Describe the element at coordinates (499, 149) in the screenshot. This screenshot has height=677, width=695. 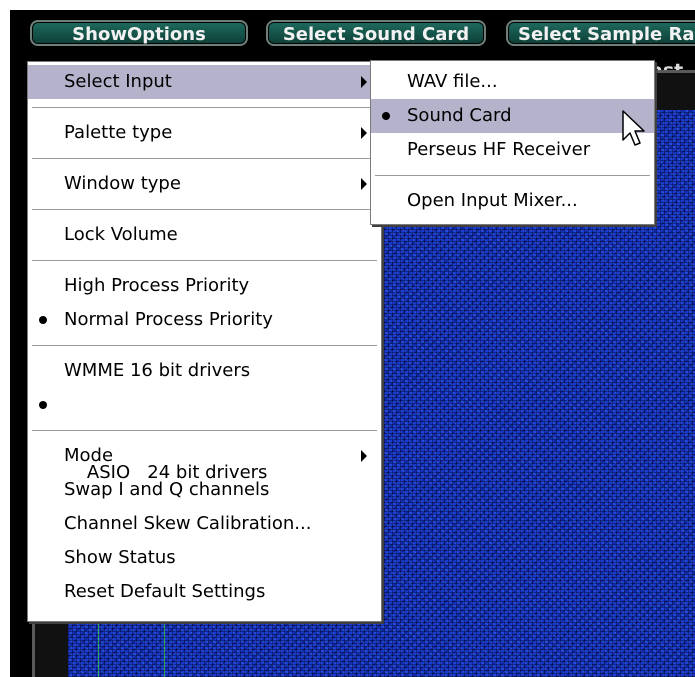
I see `menu-item-label: Perseus HF Receiver` at that location.